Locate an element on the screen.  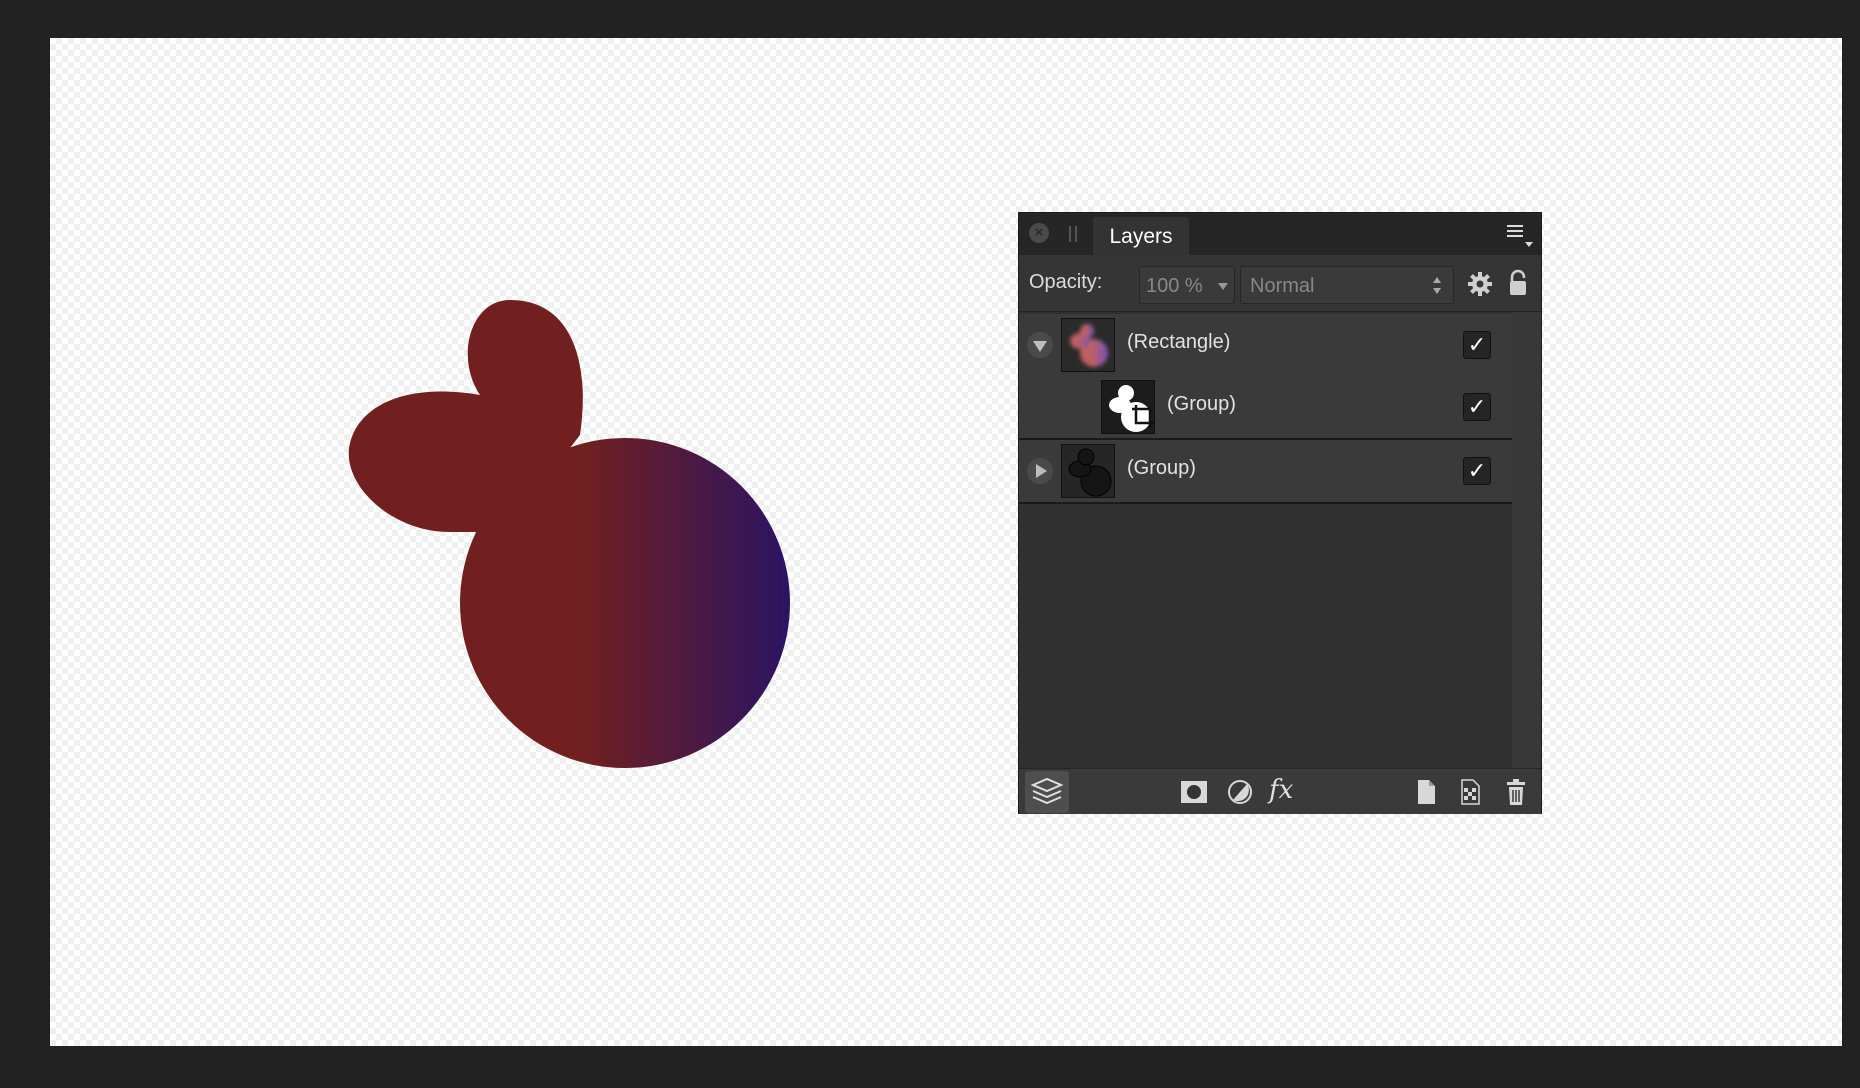
panel-tab-bar: × Layers is located at coordinates (1280, 234).